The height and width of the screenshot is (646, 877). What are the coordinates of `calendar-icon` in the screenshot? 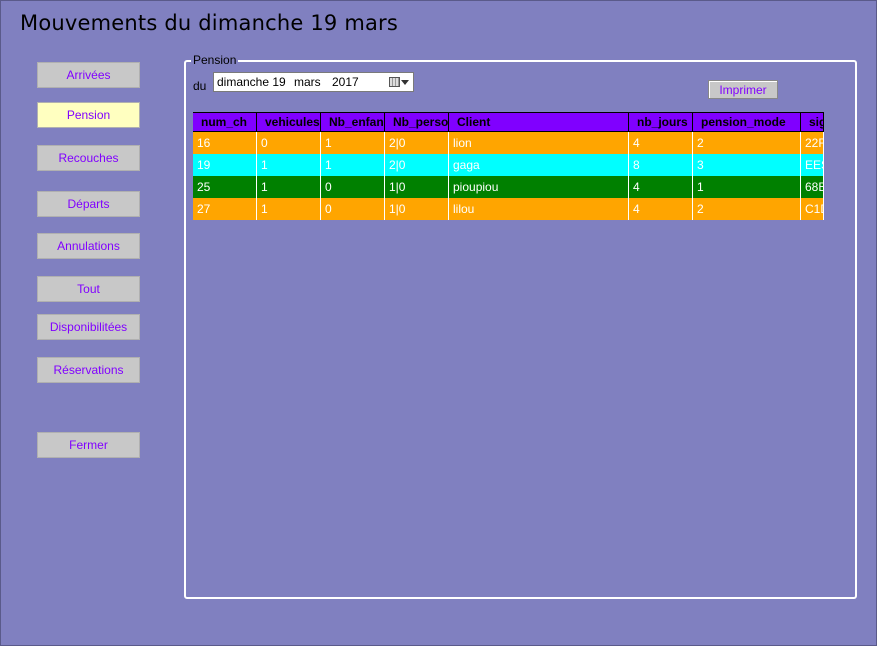 It's located at (394, 82).